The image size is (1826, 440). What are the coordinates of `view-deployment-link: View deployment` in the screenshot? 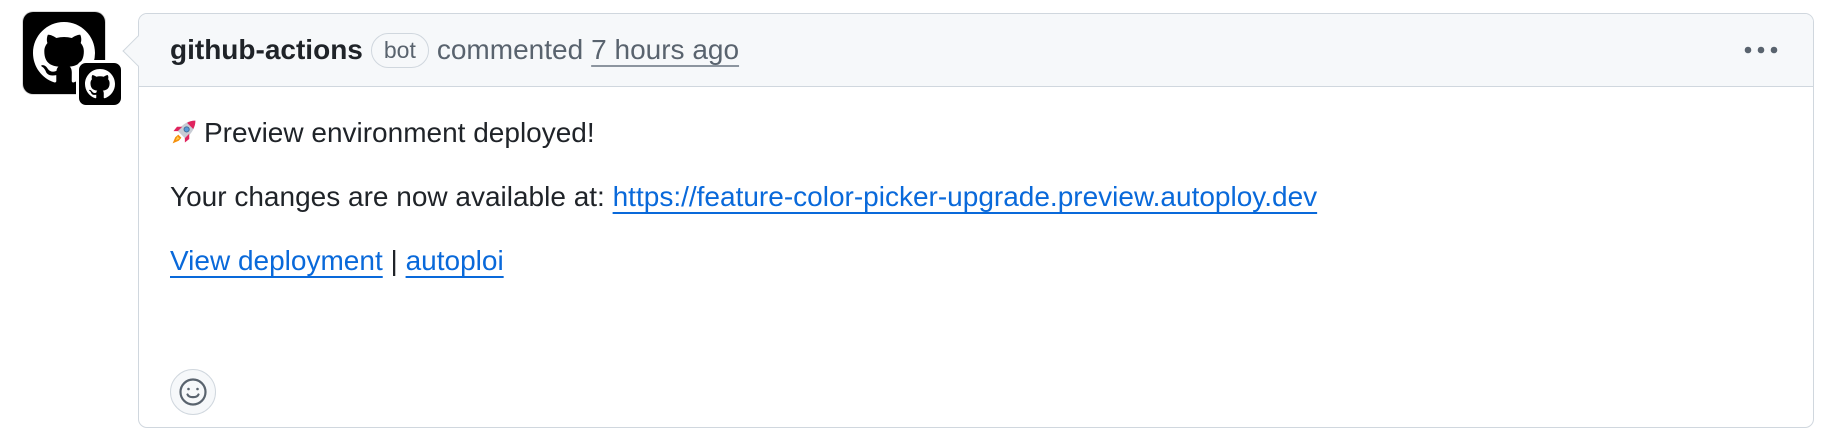 It's located at (276, 260).